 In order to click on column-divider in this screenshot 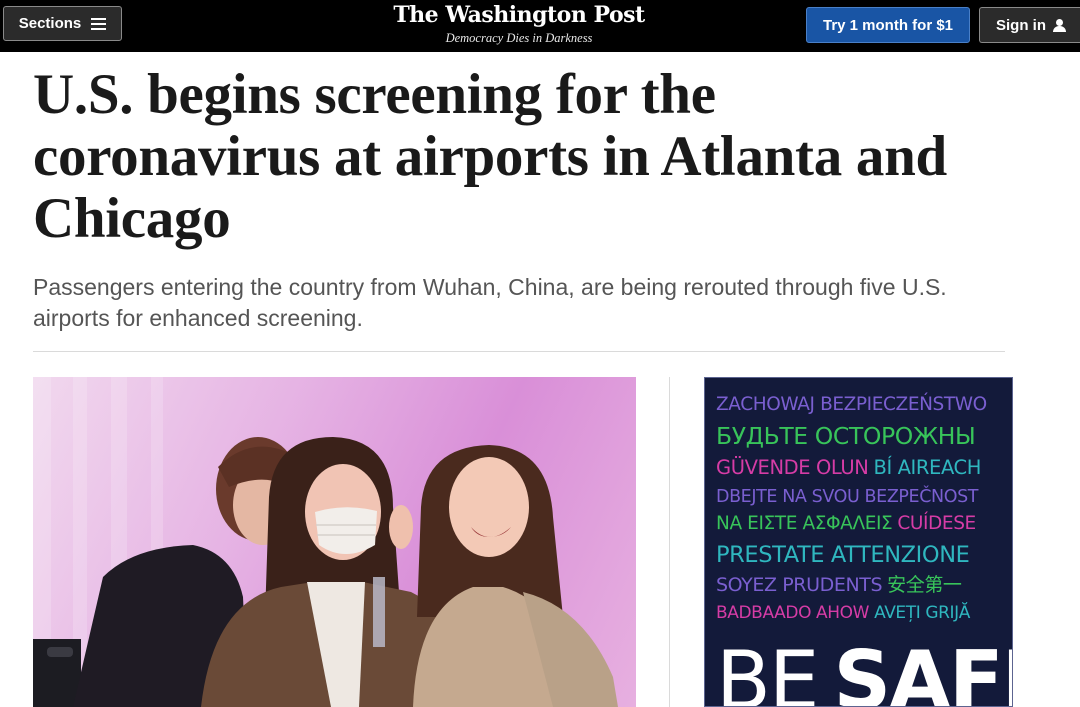, I will do `click(669, 542)`.